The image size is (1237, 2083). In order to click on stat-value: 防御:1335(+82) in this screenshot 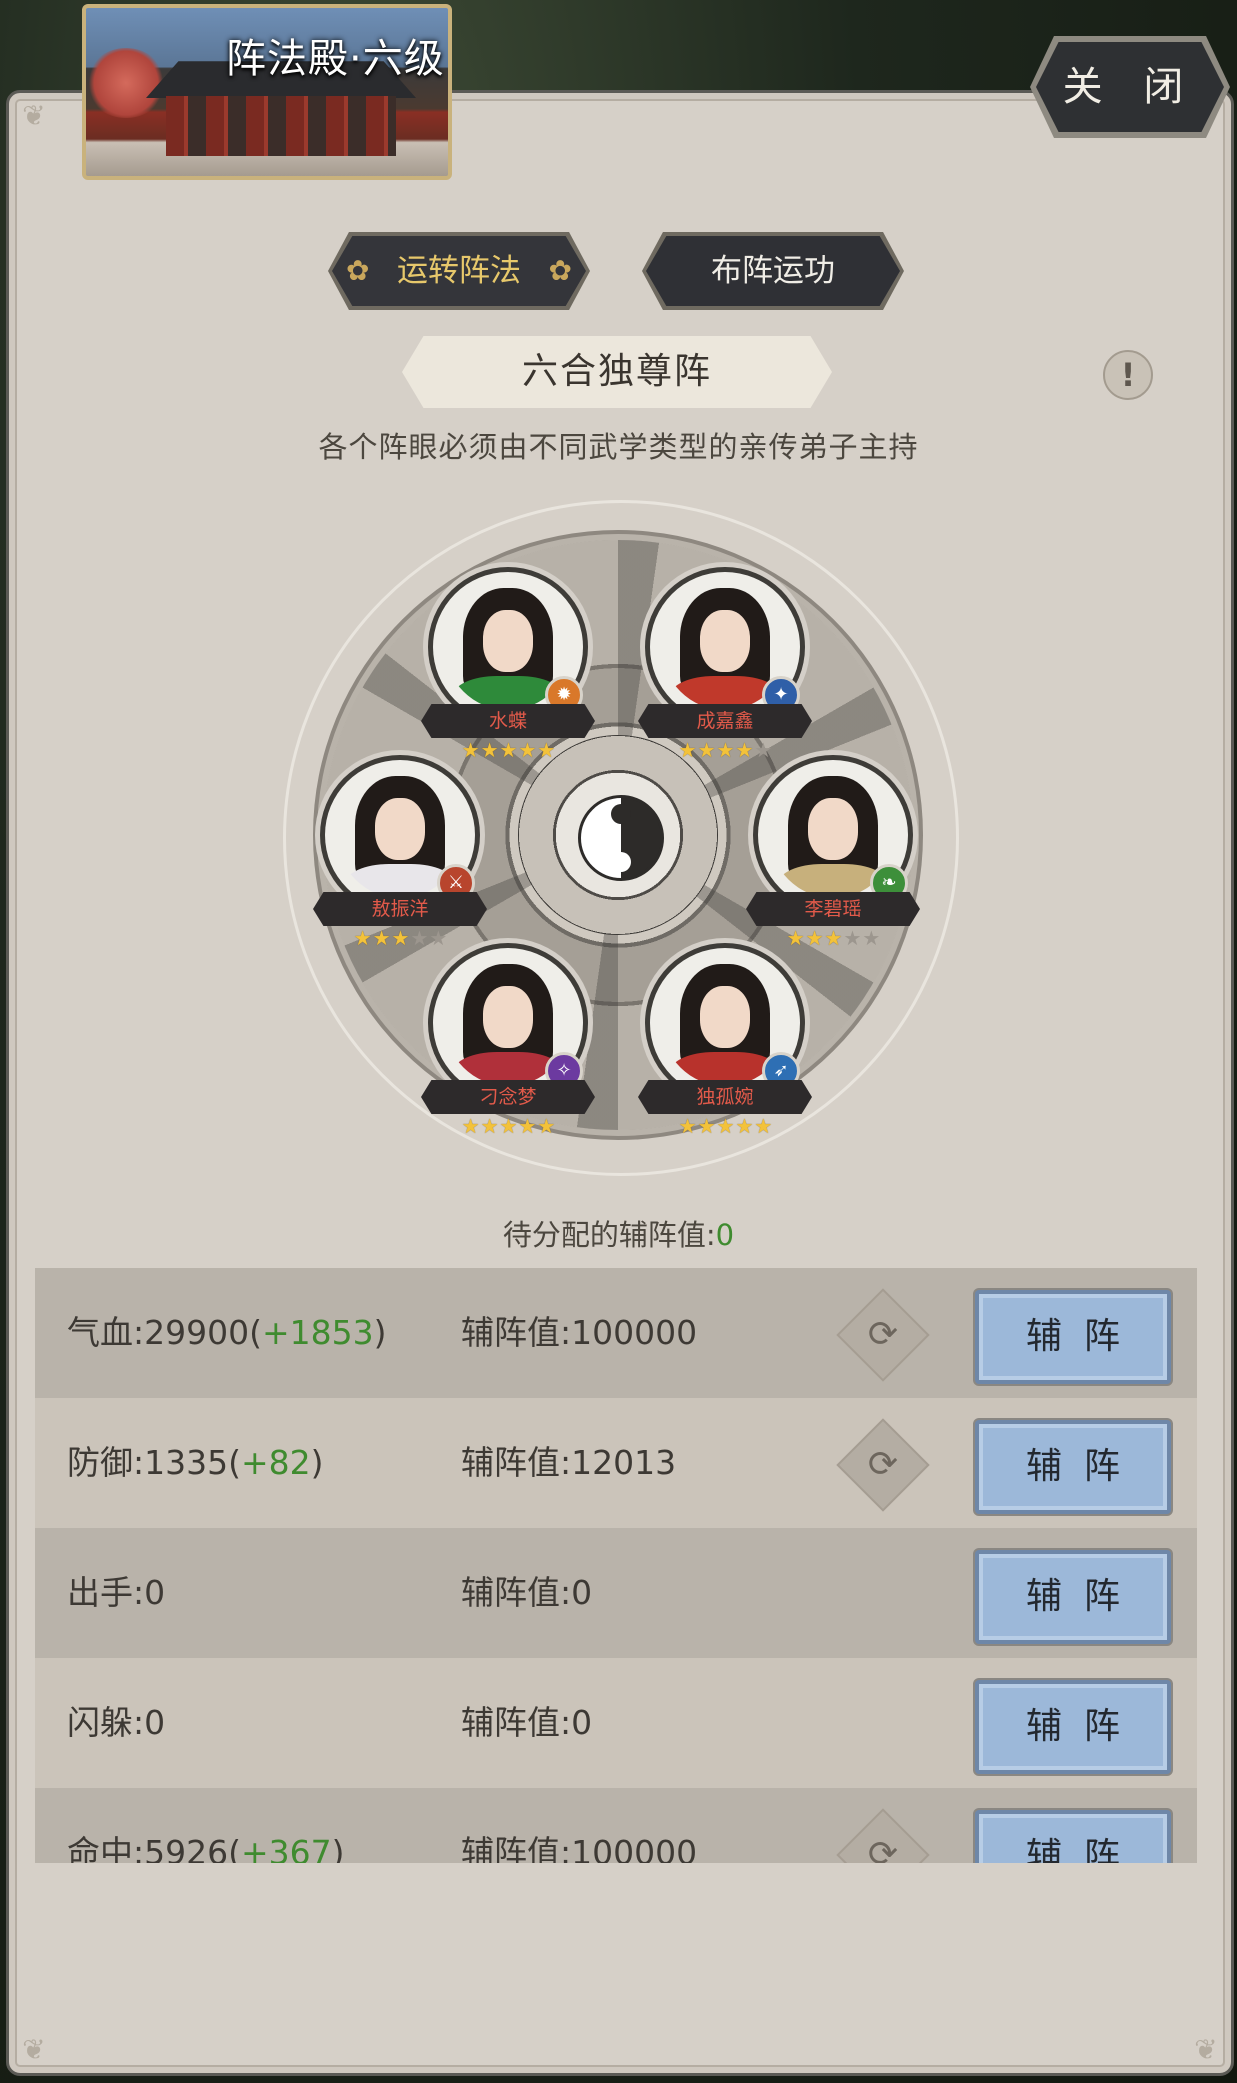, I will do `click(195, 1462)`.